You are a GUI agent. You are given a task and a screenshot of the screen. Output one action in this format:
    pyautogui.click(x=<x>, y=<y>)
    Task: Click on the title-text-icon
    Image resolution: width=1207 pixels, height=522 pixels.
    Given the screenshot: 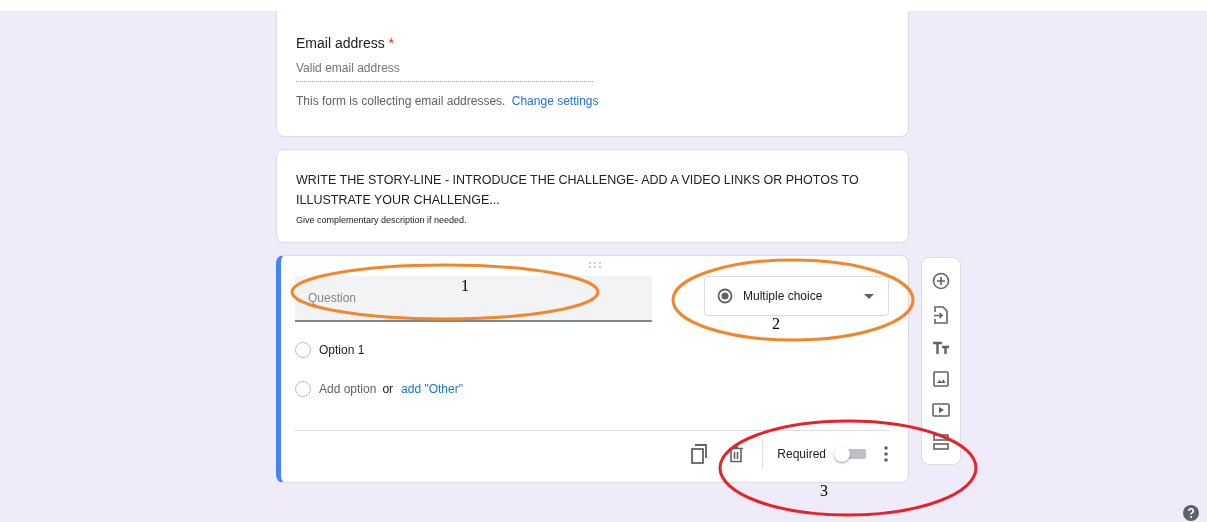 What is the action you would take?
    pyautogui.click(x=941, y=347)
    